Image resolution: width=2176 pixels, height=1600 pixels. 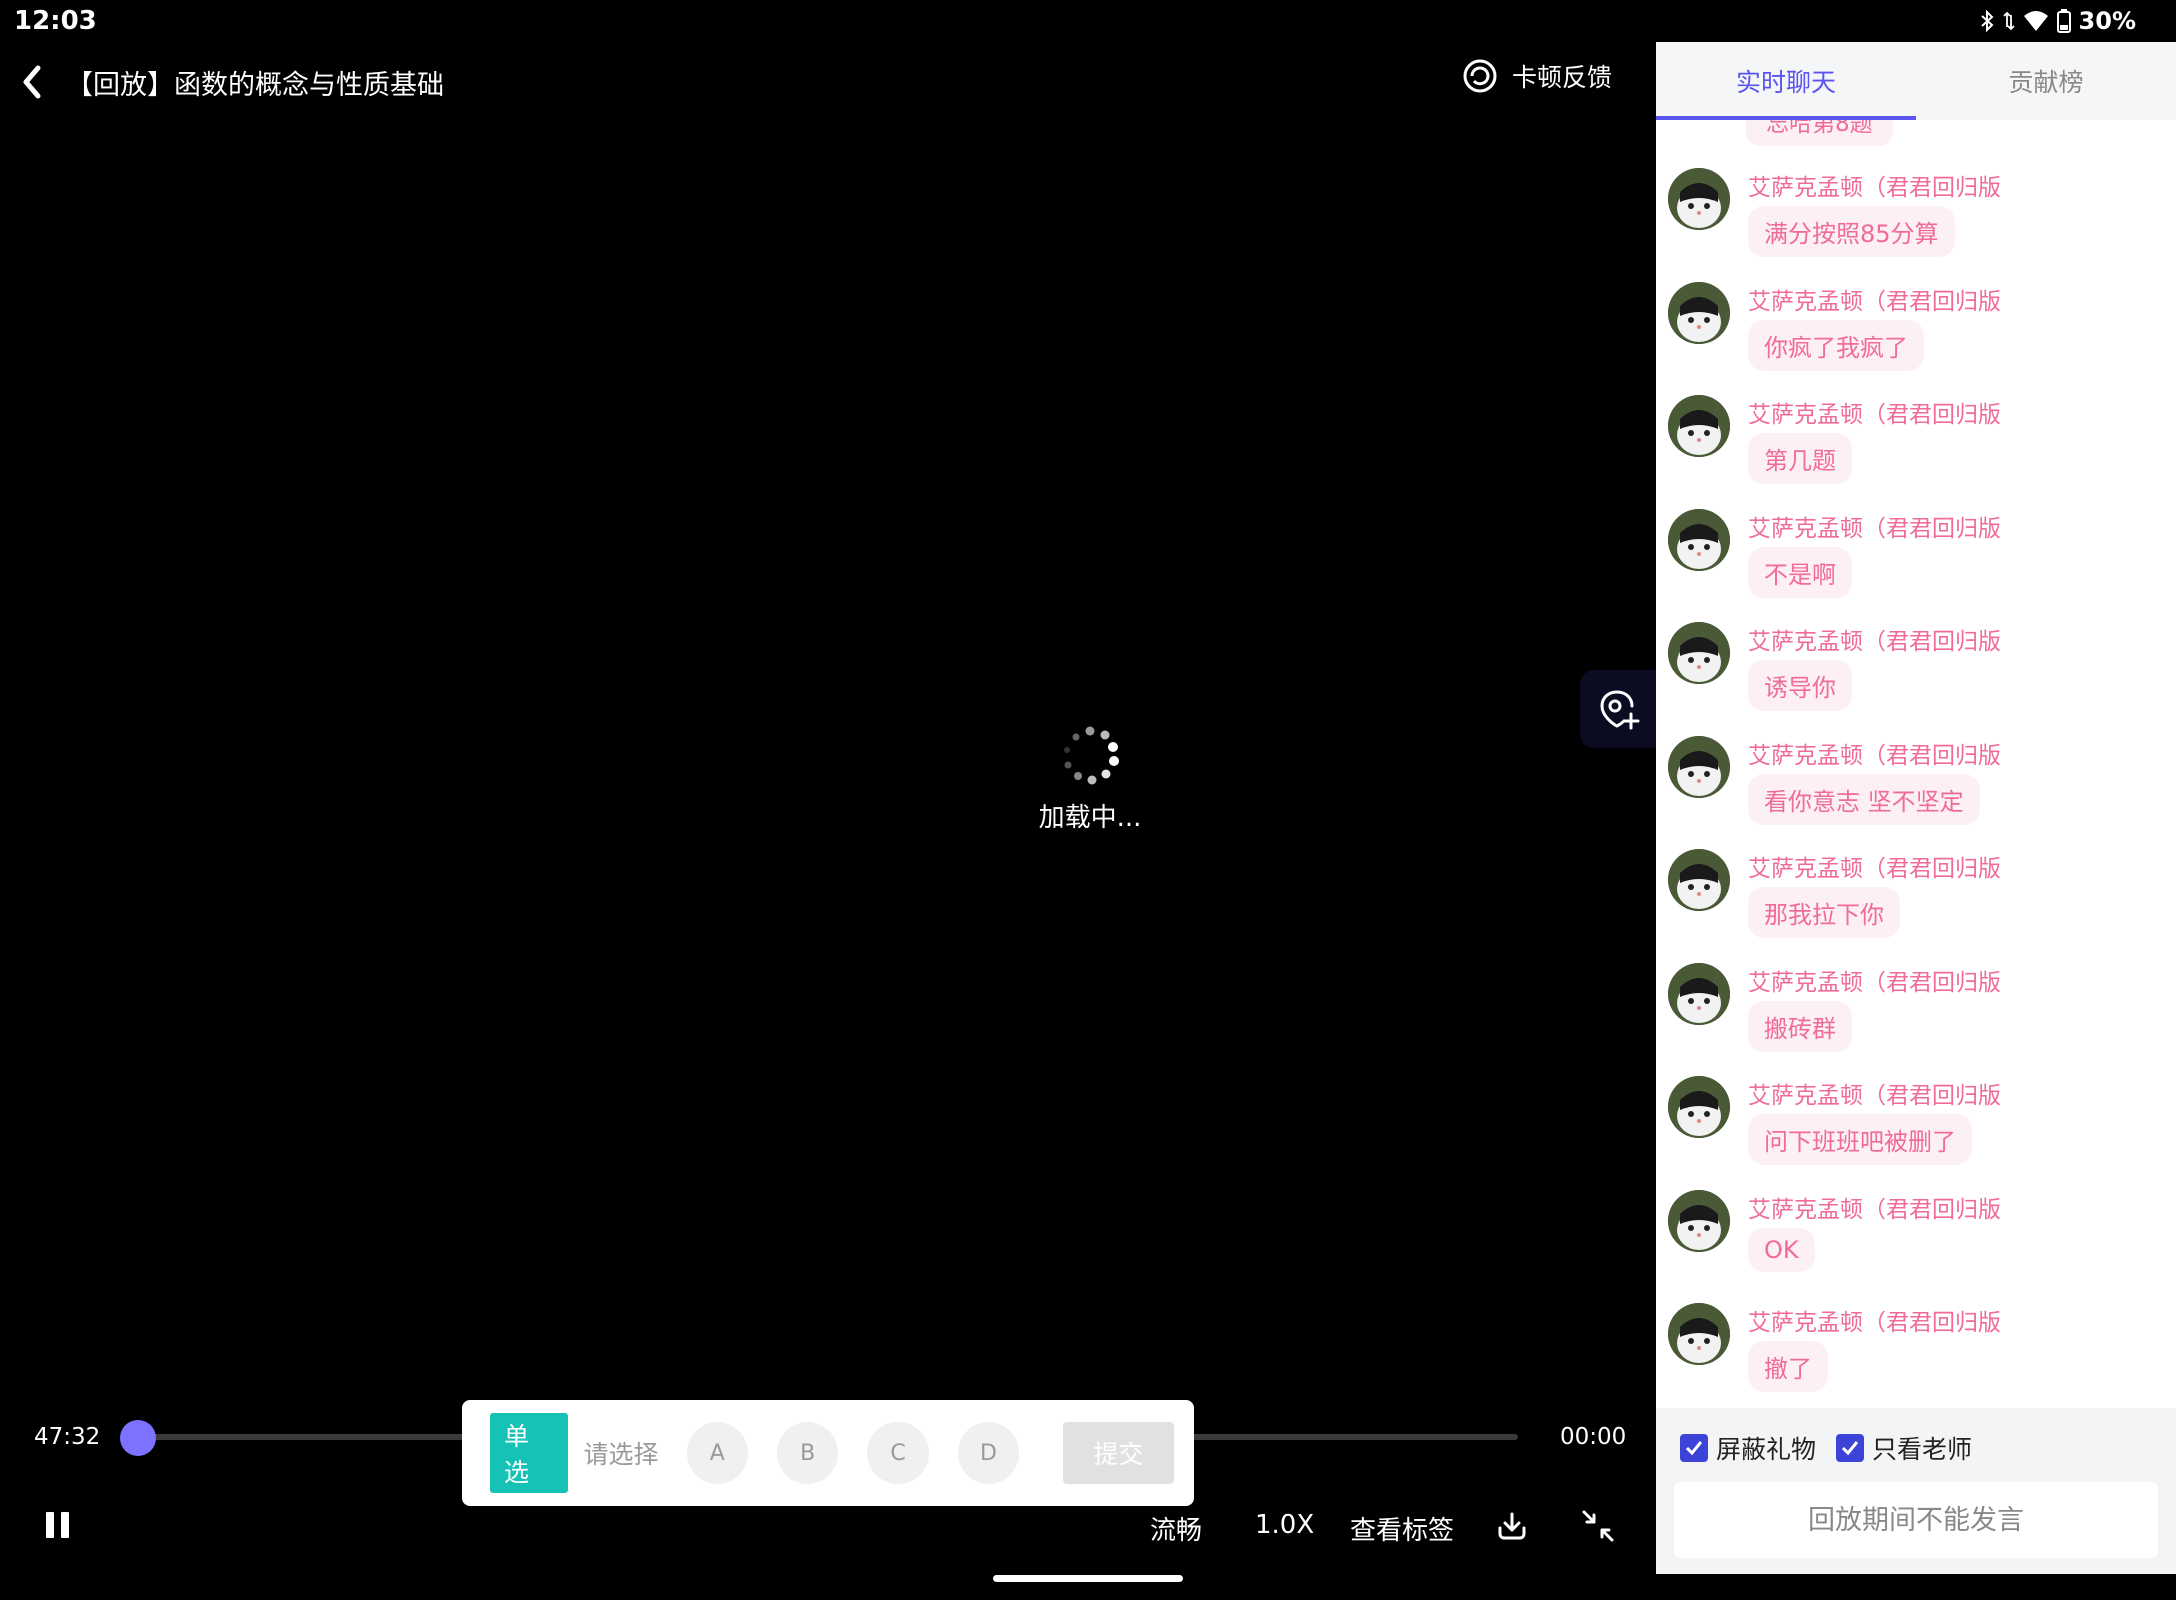 What do you see at coordinates (1788, 1366) in the screenshot?
I see `chat-bubble: 撤了` at bounding box center [1788, 1366].